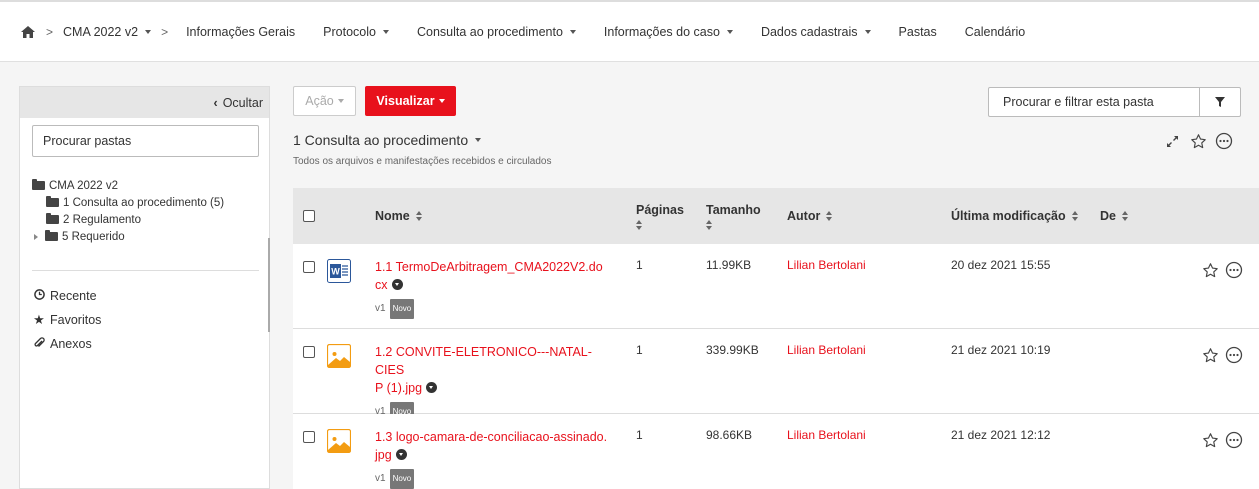  I want to click on sidebar-header: ‹ Ocultar, so click(144, 102).